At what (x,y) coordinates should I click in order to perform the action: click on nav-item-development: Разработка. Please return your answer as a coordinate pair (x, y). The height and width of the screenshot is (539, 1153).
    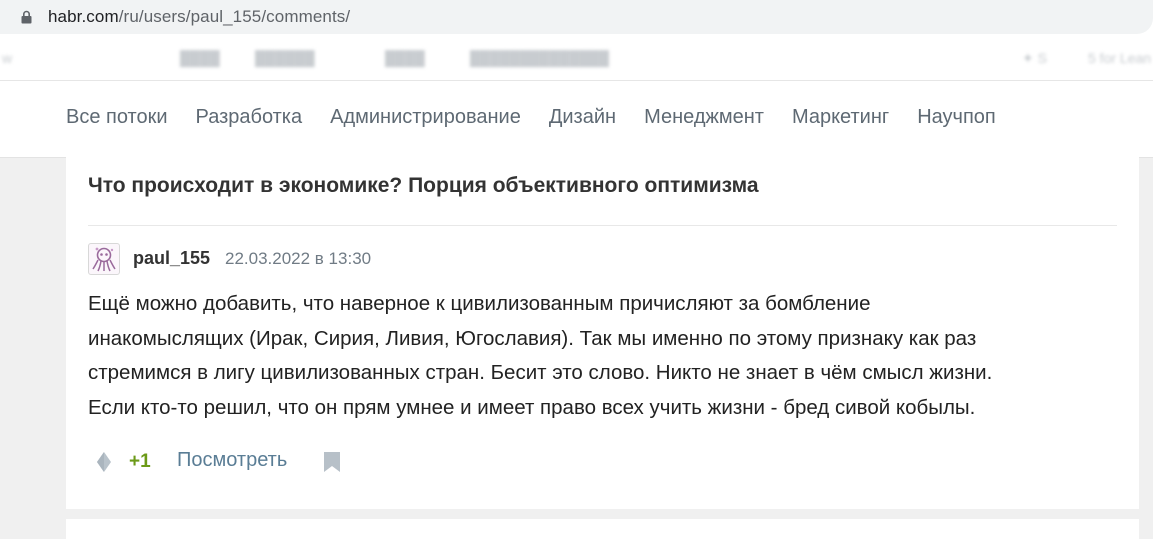
    Looking at the image, I should click on (249, 117).